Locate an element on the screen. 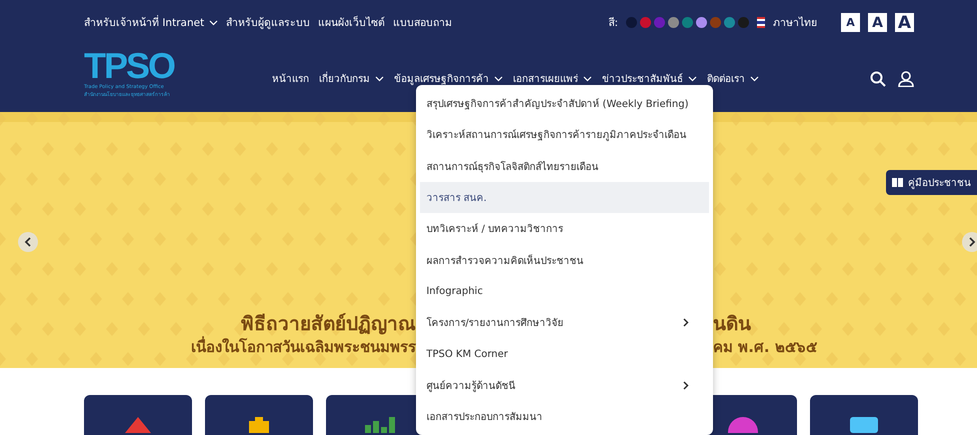 Image resolution: width=977 pixels, height=435 pixels. chevron-right-icon is located at coordinates (972, 242).